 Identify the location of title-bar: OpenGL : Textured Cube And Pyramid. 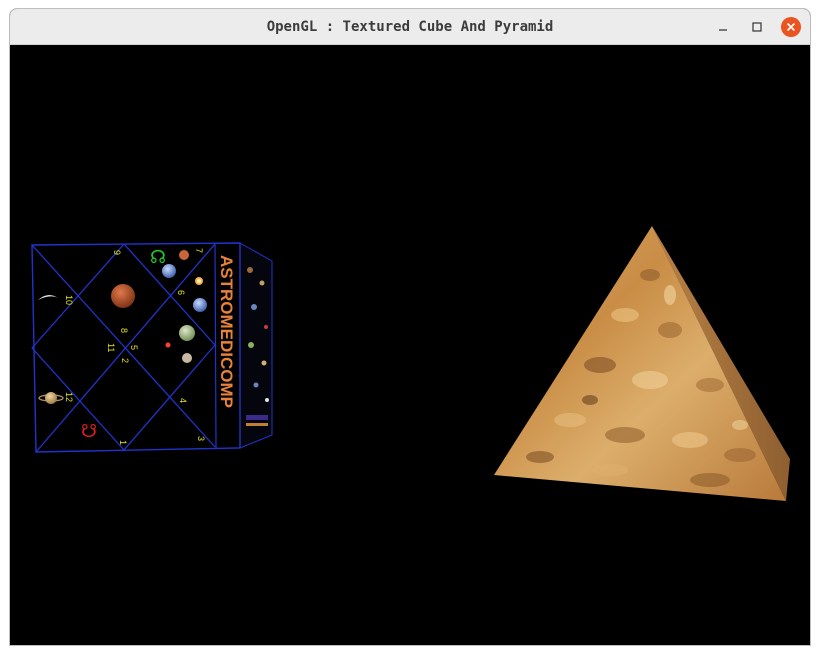
(410, 27).